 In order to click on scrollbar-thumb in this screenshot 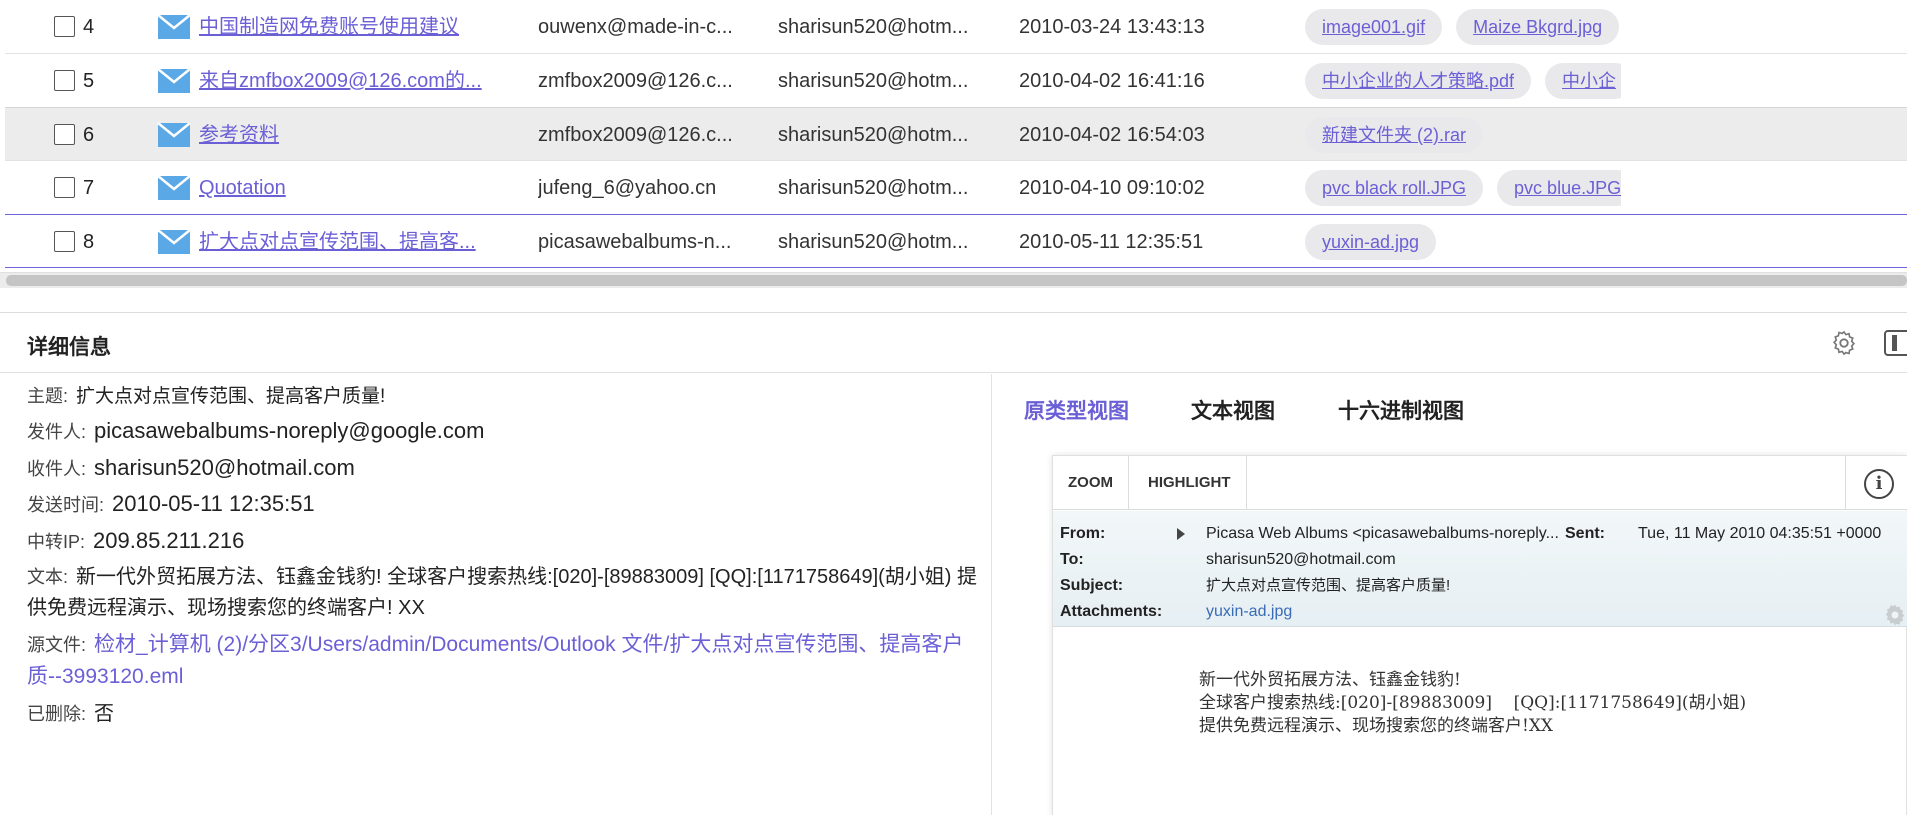, I will do `click(956, 280)`.